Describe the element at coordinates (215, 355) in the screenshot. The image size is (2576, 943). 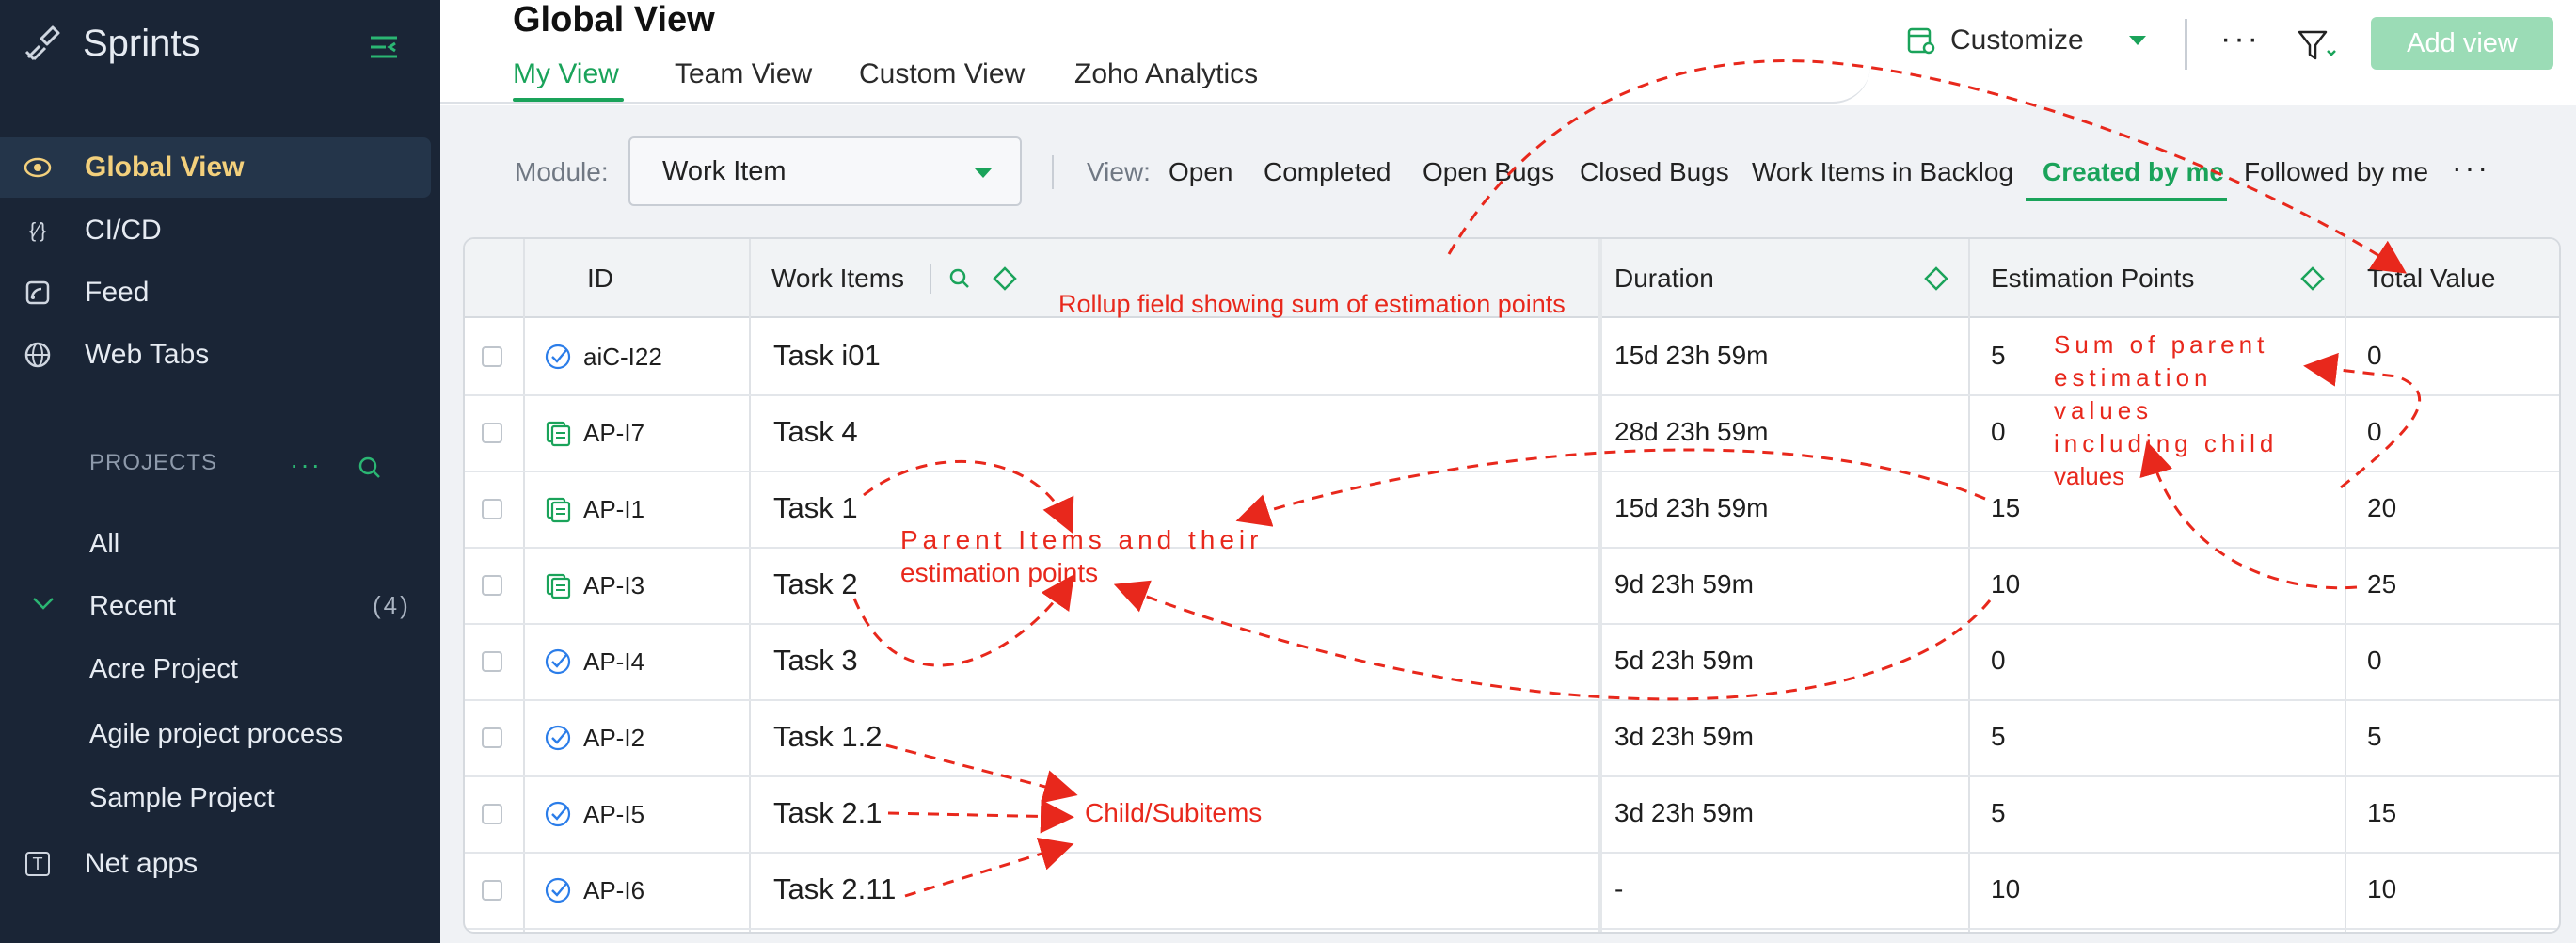
I see `sidebar-item-web-tabs: Web Tabs` at that location.